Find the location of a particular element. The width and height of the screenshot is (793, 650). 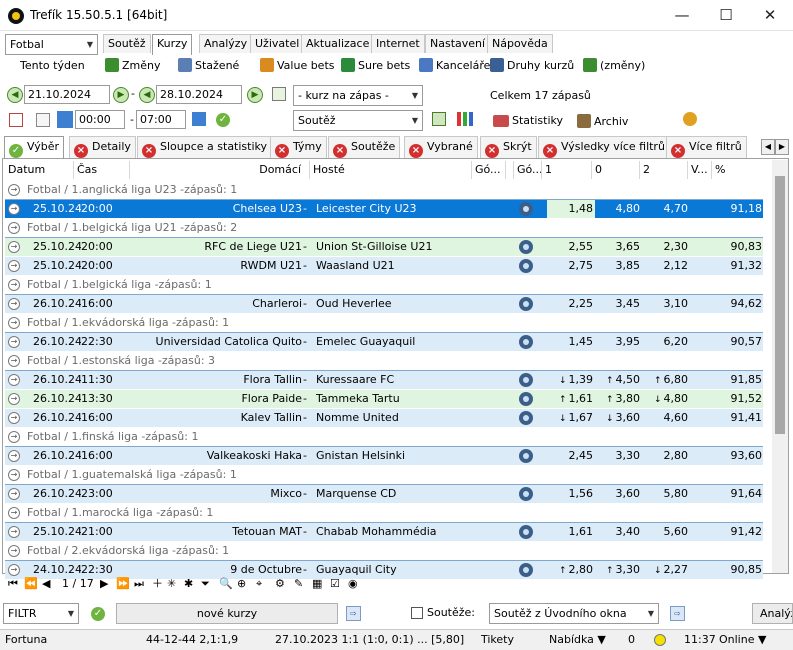

sure-bets-button: Sure bets is located at coordinates (375, 66).